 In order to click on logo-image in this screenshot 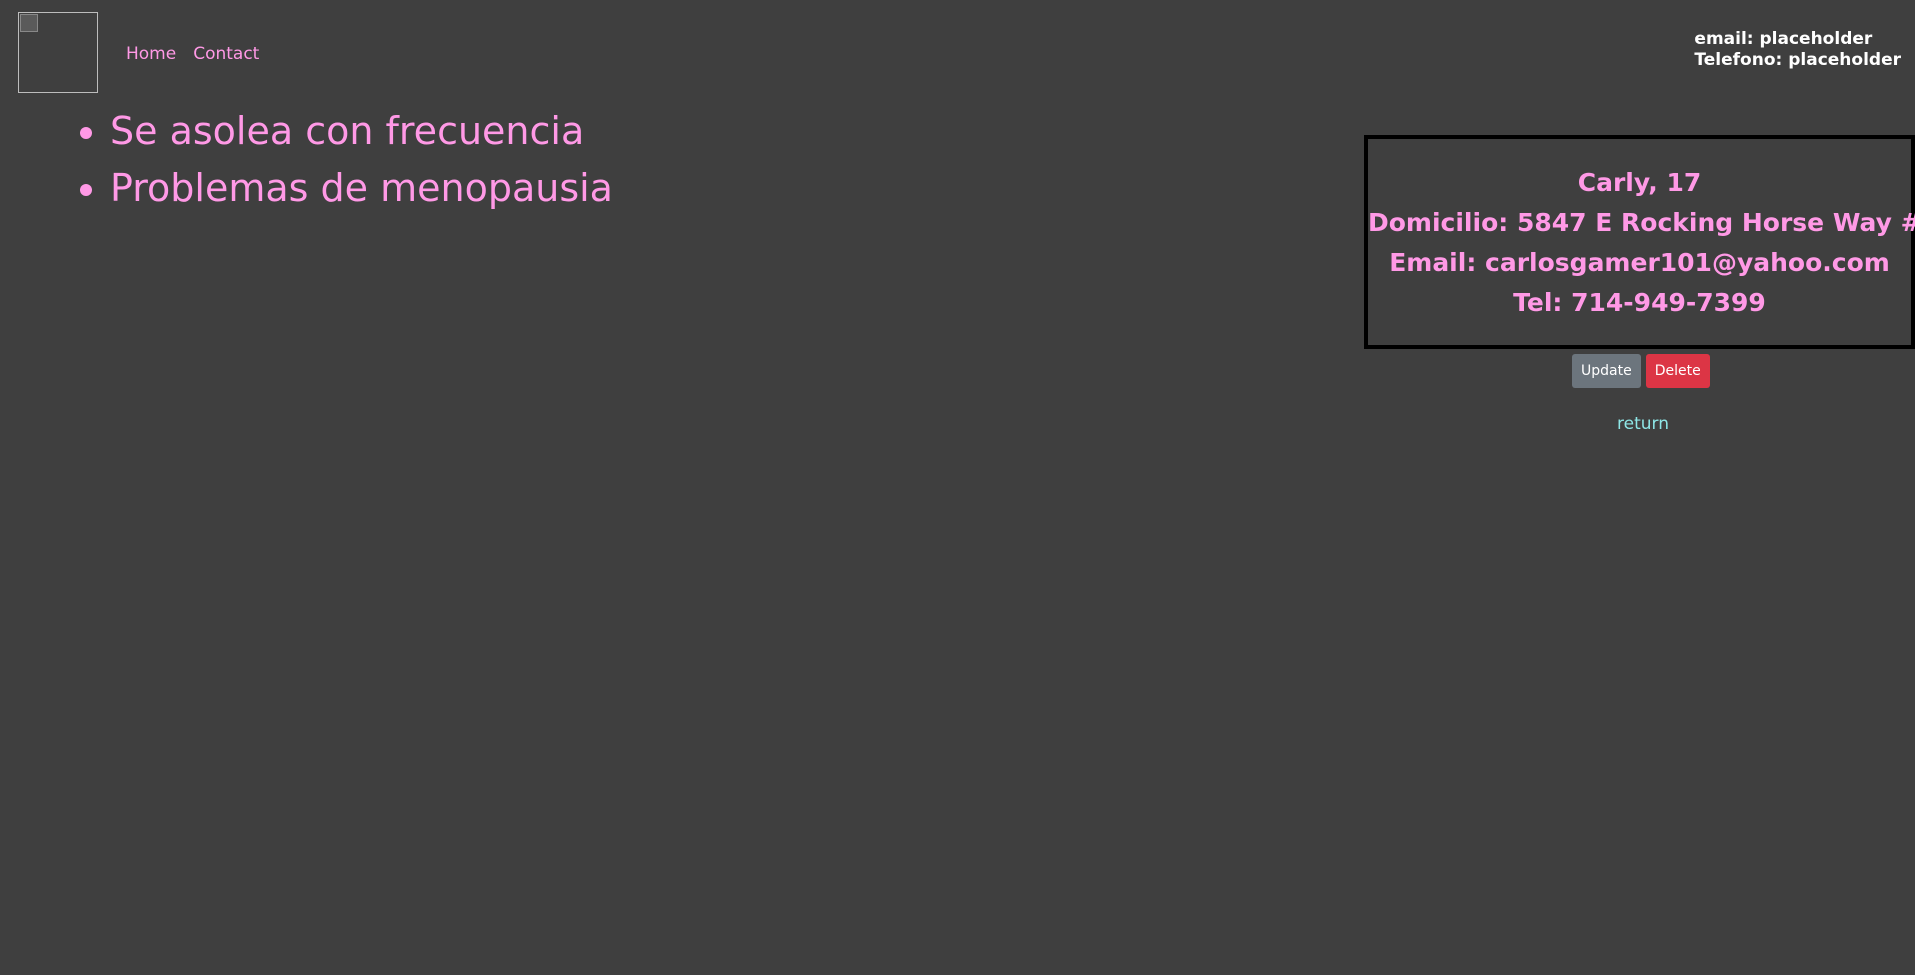, I will do `click(58, 52)`.